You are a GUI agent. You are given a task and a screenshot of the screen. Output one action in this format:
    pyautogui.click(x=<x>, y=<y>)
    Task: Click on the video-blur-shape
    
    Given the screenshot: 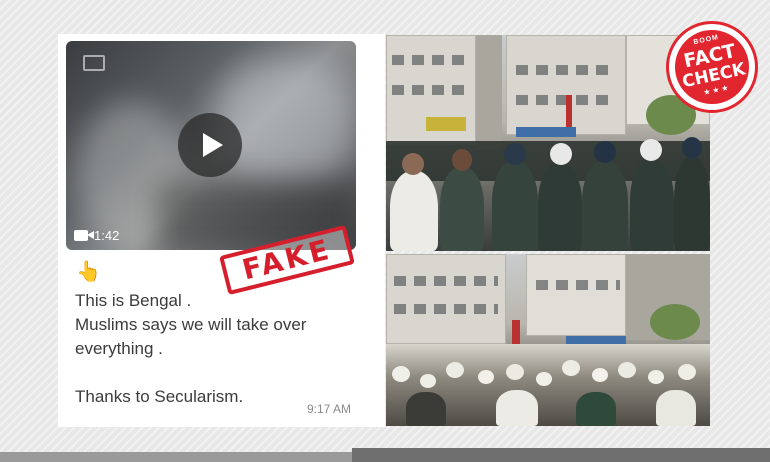 What is the action you would take?
    pyautogui.click(x=286, y=121)
    